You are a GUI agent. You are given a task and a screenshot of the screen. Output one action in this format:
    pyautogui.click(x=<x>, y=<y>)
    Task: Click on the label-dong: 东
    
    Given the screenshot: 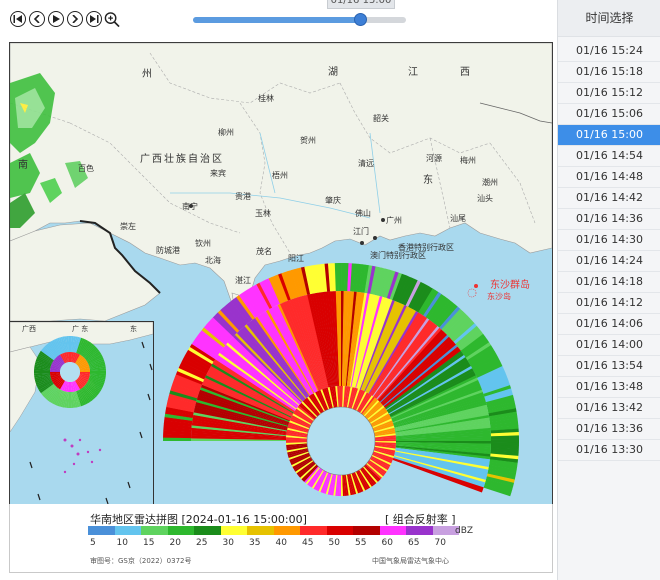 What is the action you would take?
    pyautogui.click(x=428, y=180)
    